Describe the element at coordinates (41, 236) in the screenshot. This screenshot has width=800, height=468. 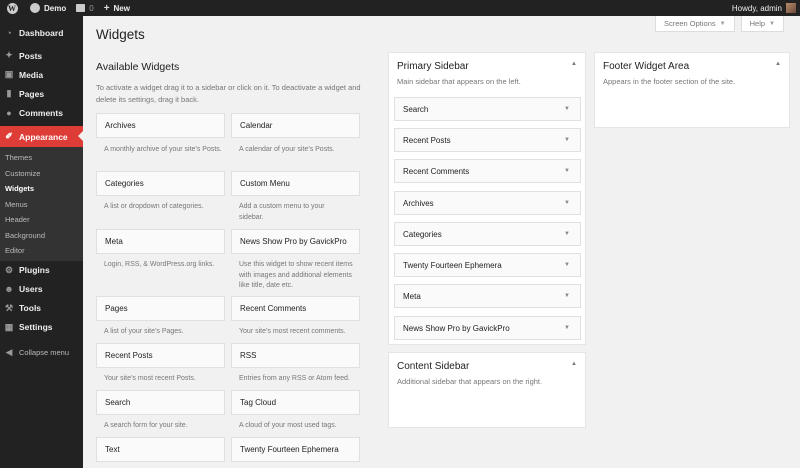
I see `submenu-background: Background` at that location.